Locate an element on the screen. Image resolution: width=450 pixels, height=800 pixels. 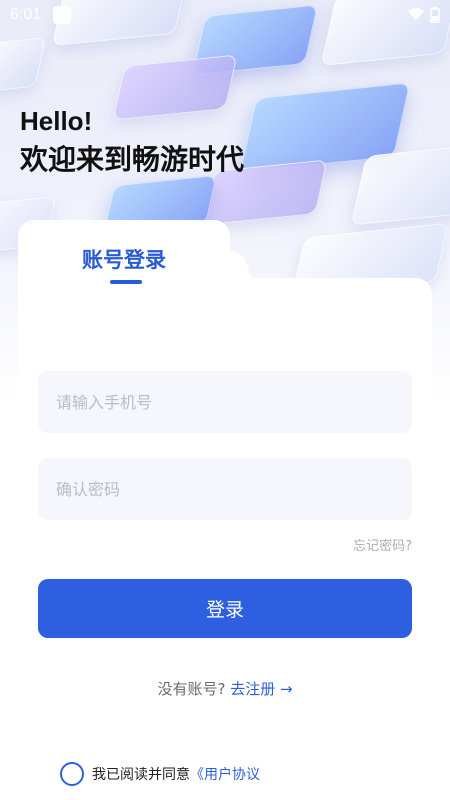
wifi-icon is located at coordinates (416, 14).